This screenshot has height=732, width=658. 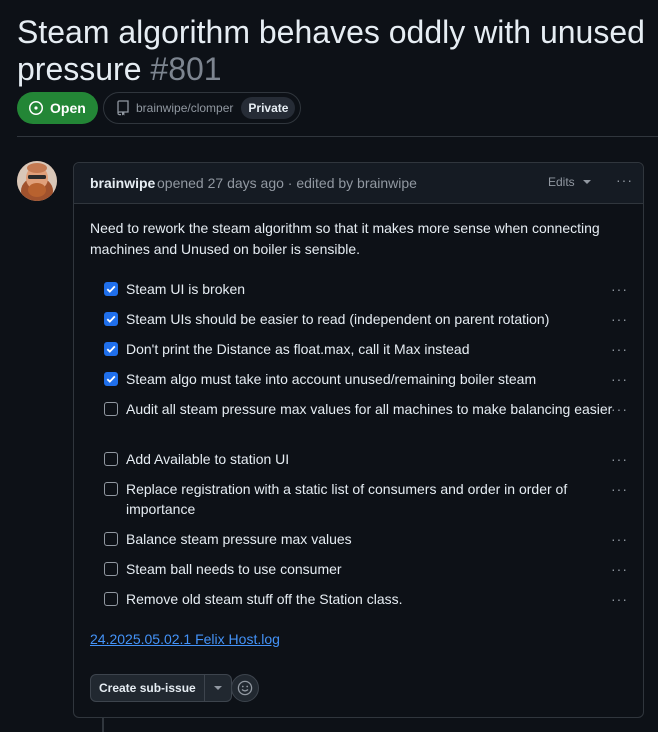 I want to click on task-label: Steam ball needs to use consumer, so click(x=234, y=569).